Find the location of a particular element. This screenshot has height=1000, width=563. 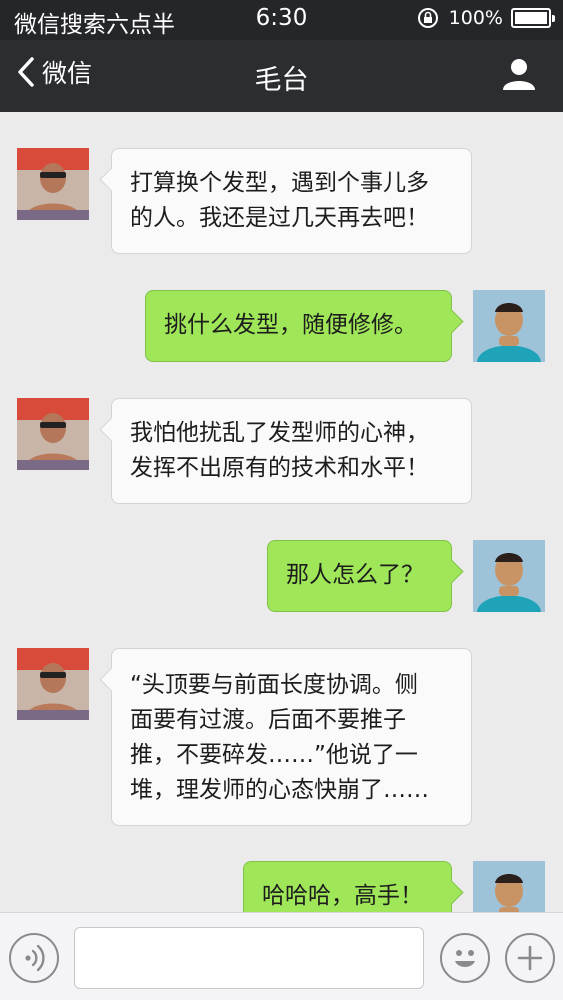

message-bubble-outgoing: 挑什么发型，随便修修。 is located at coordinates (298, 326).